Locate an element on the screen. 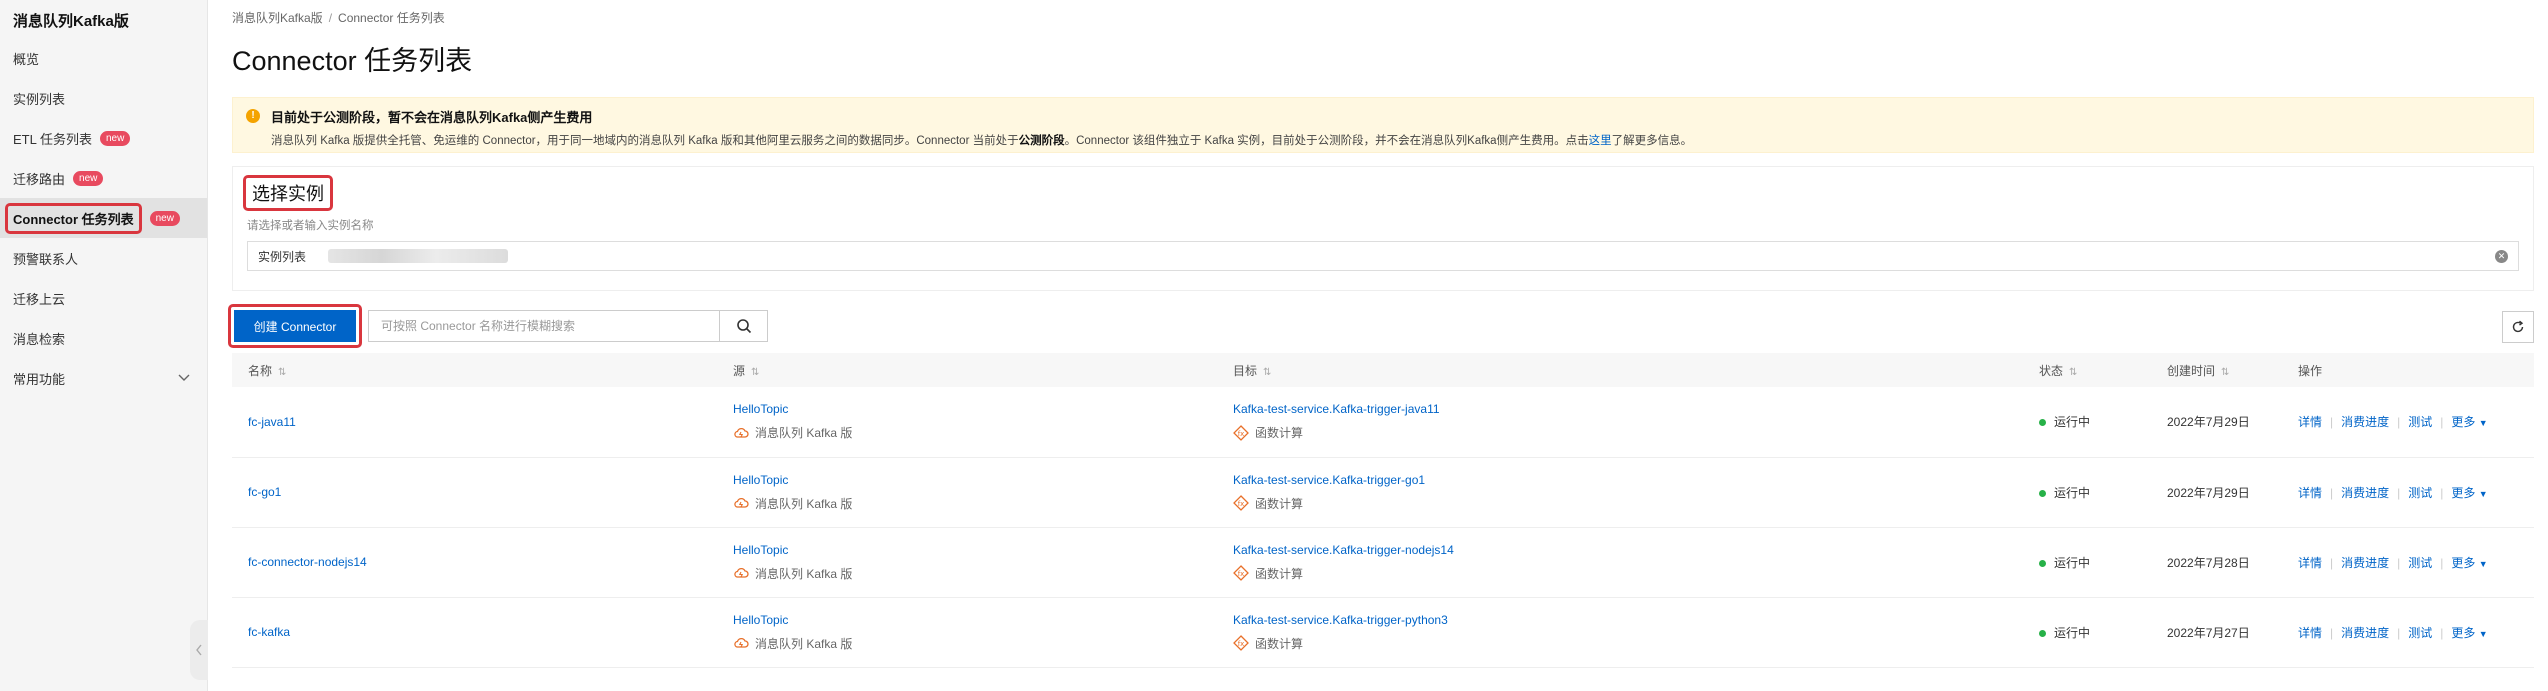  target-service: fx 函数计算 is located at coordinates (1620, 643).